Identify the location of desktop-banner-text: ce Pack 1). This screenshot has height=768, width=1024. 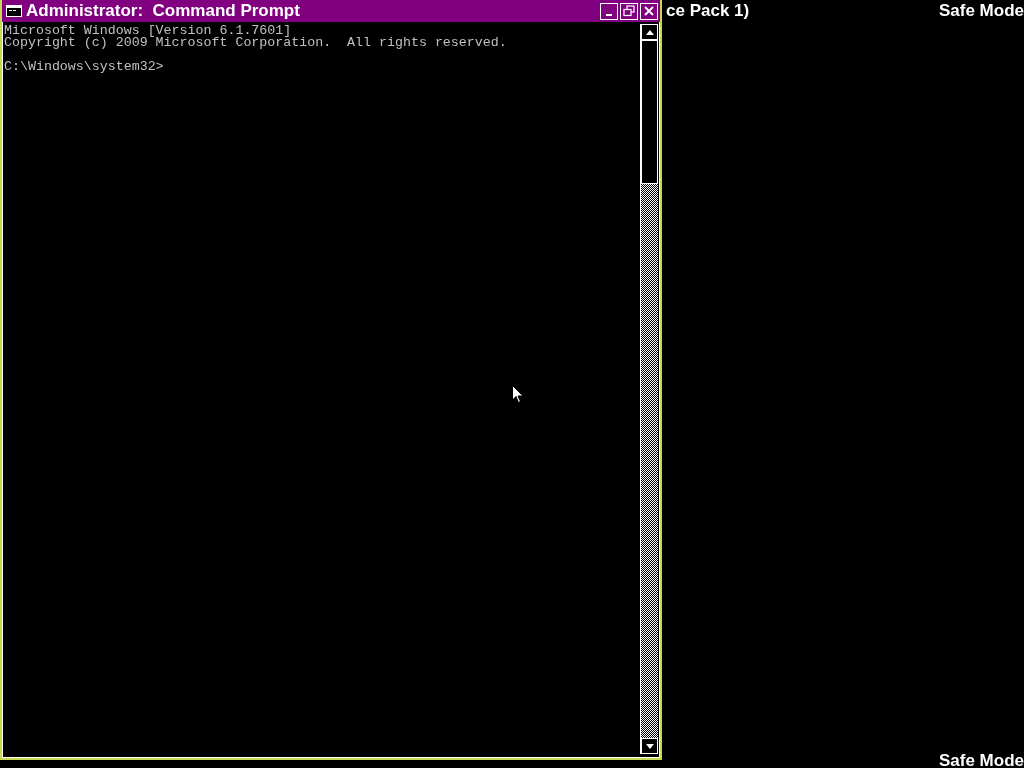
(708, 11).